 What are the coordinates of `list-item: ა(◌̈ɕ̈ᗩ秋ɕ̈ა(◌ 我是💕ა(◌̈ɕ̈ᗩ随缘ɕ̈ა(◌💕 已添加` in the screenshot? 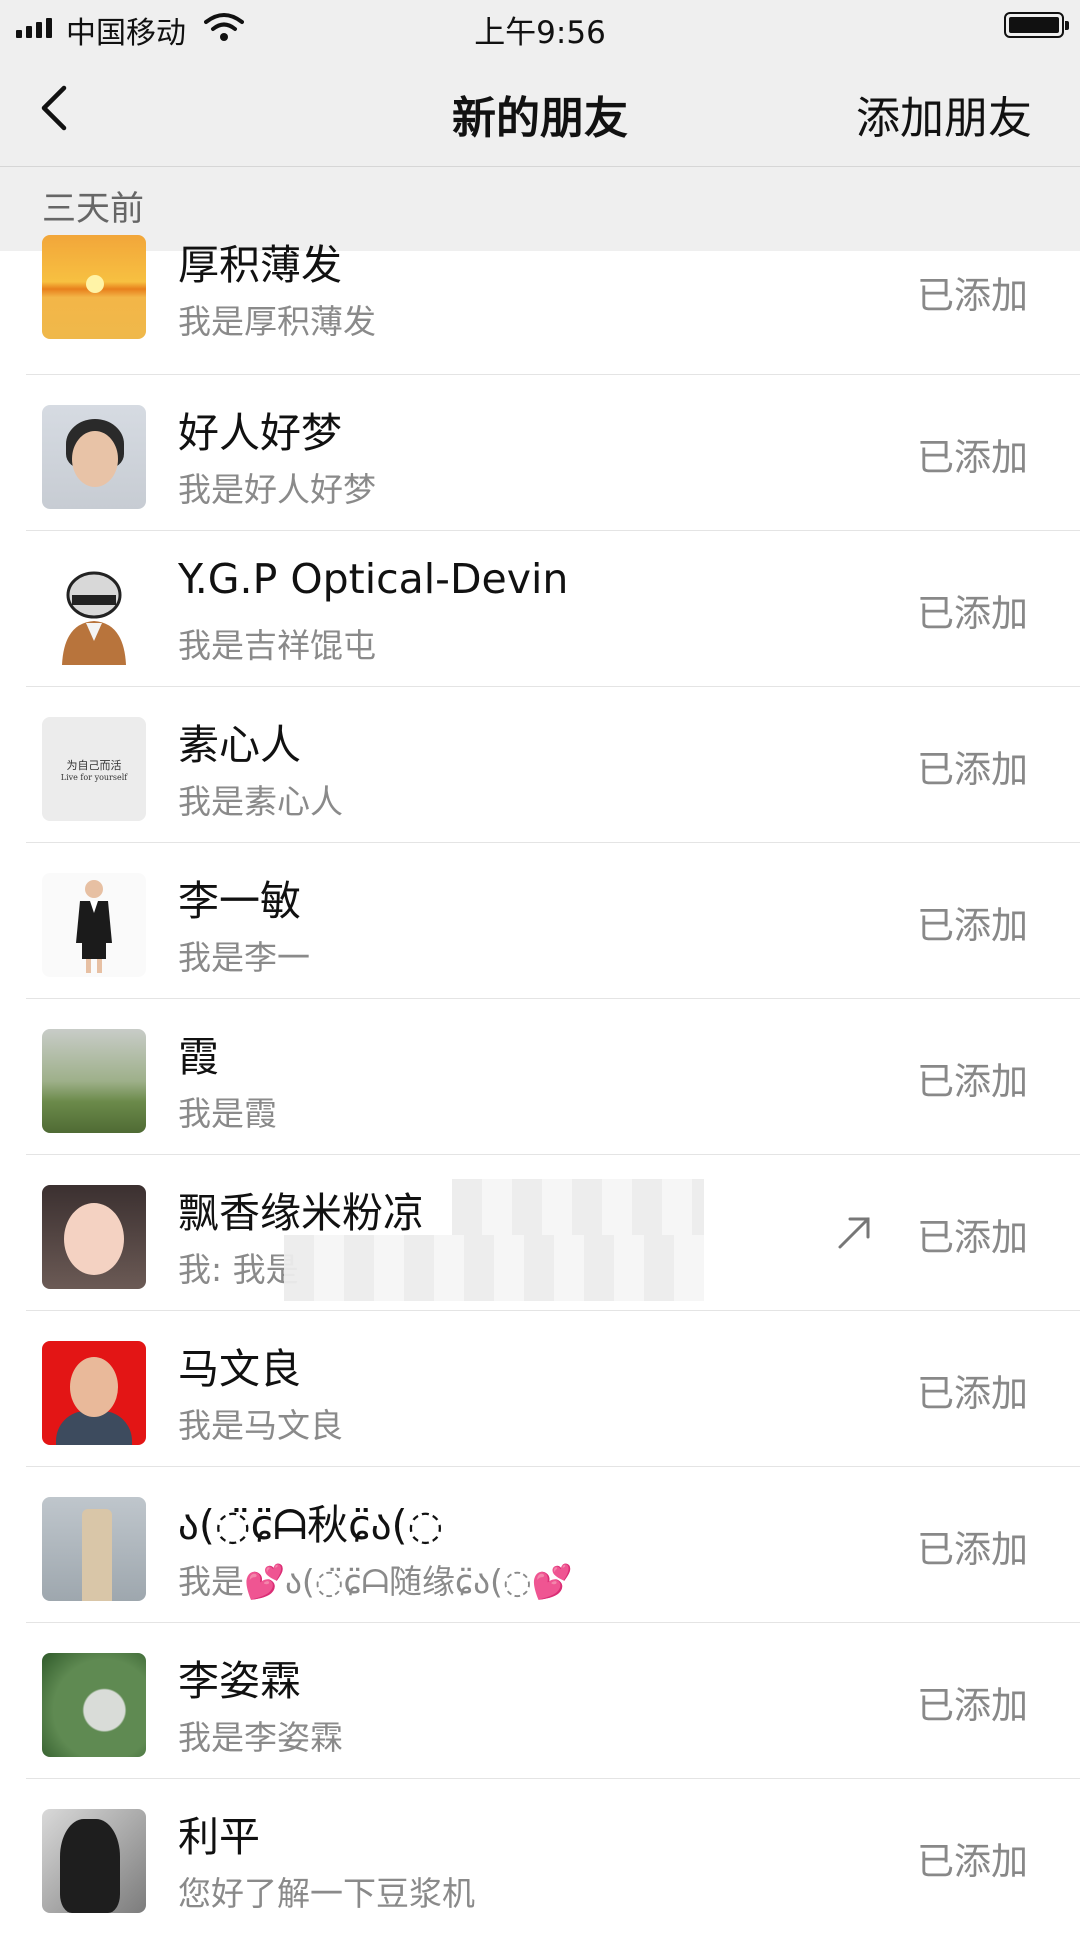 It's located at (540, 1545).